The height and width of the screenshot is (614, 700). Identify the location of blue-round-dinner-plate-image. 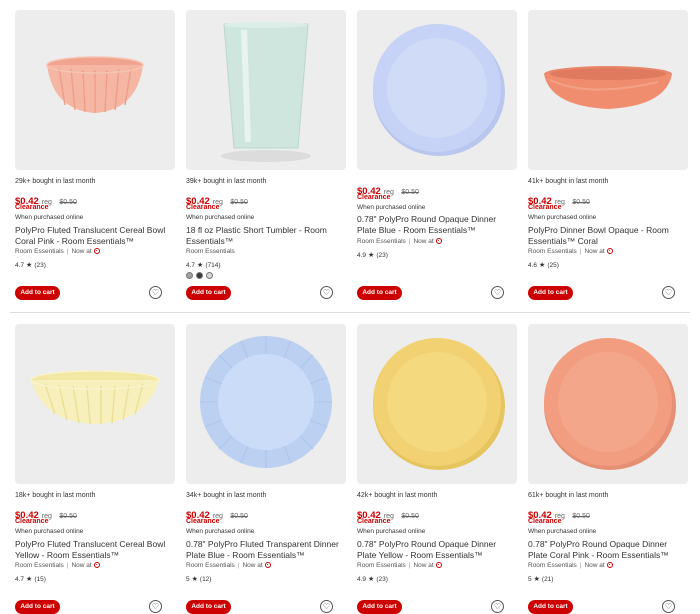
(437, 90).